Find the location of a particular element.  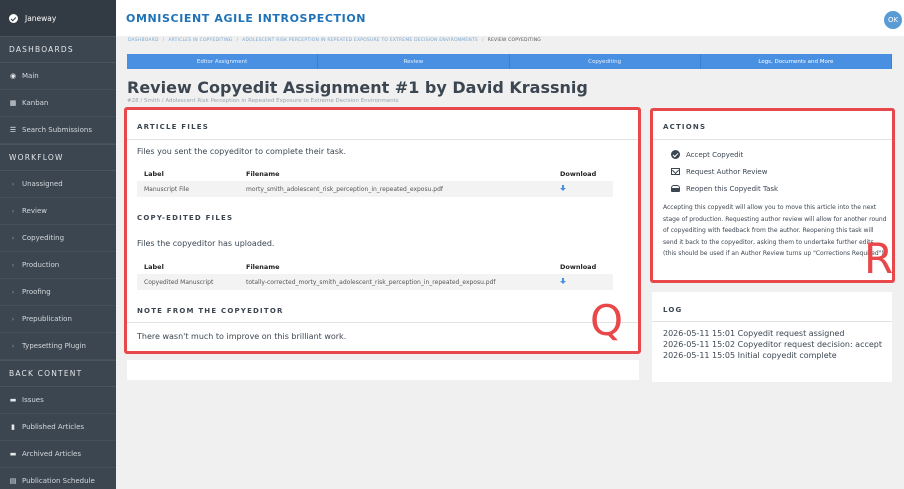

sidebar-item-search-submissions: ☰ Search Submissions is located at coordinates (58, 130).